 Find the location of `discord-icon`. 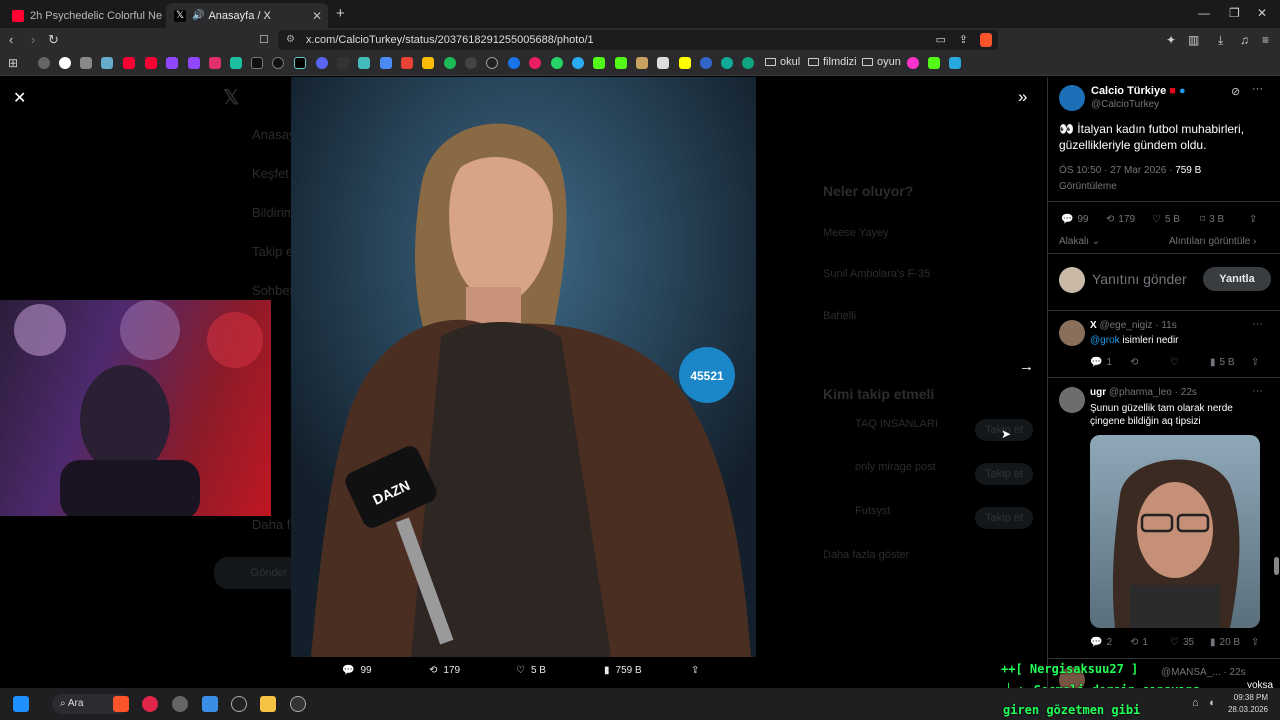

discord-icon is located at coordinates (322, 63).